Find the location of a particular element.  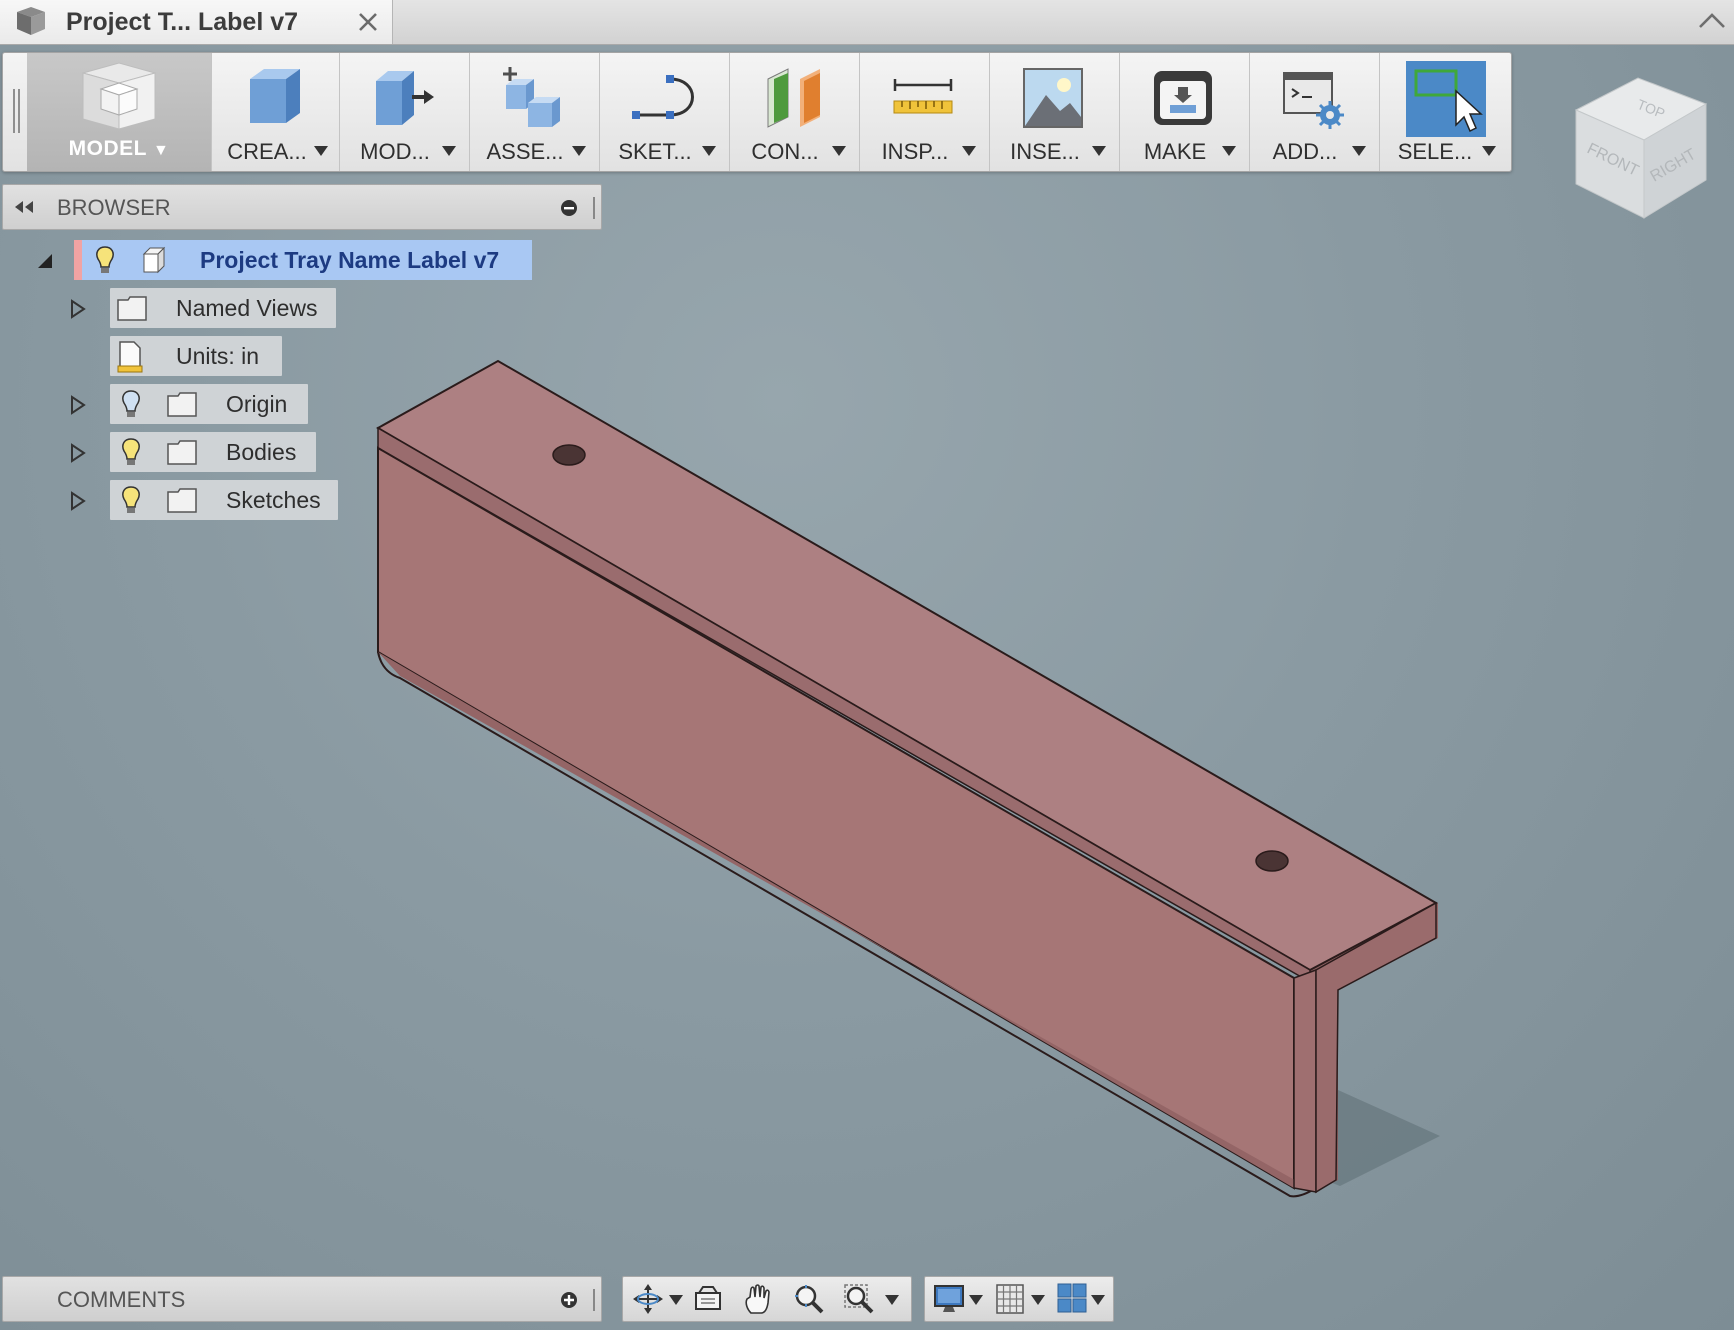

model-right-end is located at coordinates (1374, 1047).